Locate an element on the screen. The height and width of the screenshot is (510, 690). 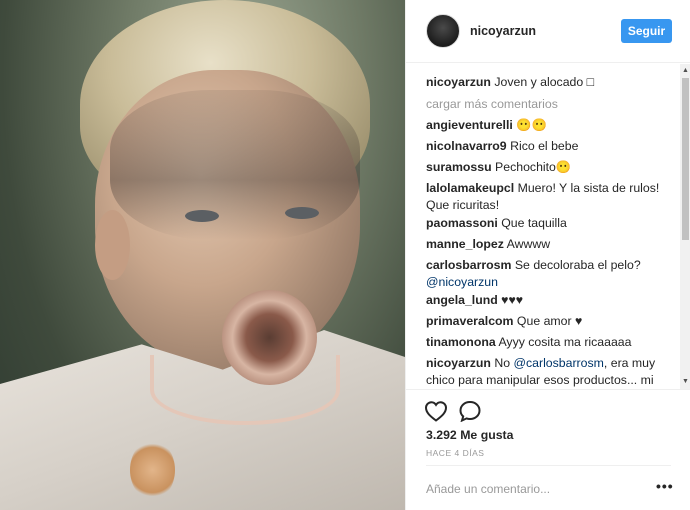
list-item: tinamonona Ayyy cosita ma ricaaaaa is located at coordinates (548, 342).